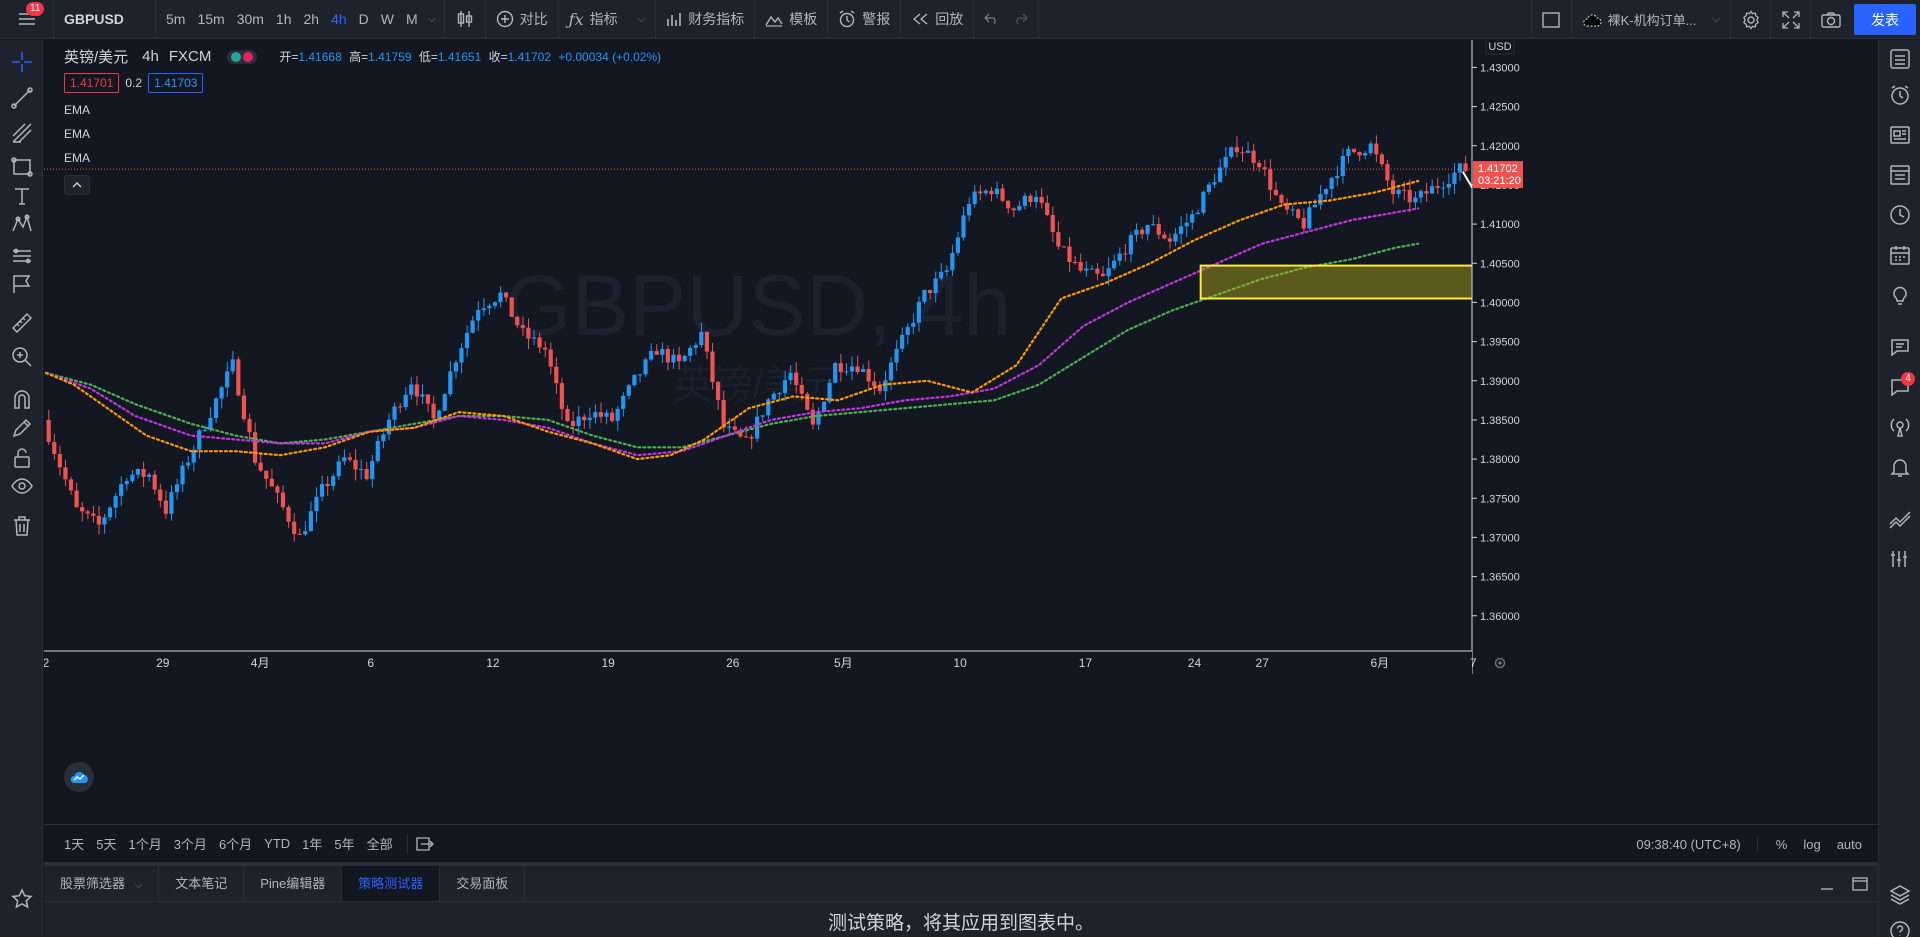  Describe the element at coordinates (242, 56) in the screenshot. I see `market-status-indicator` at that location.